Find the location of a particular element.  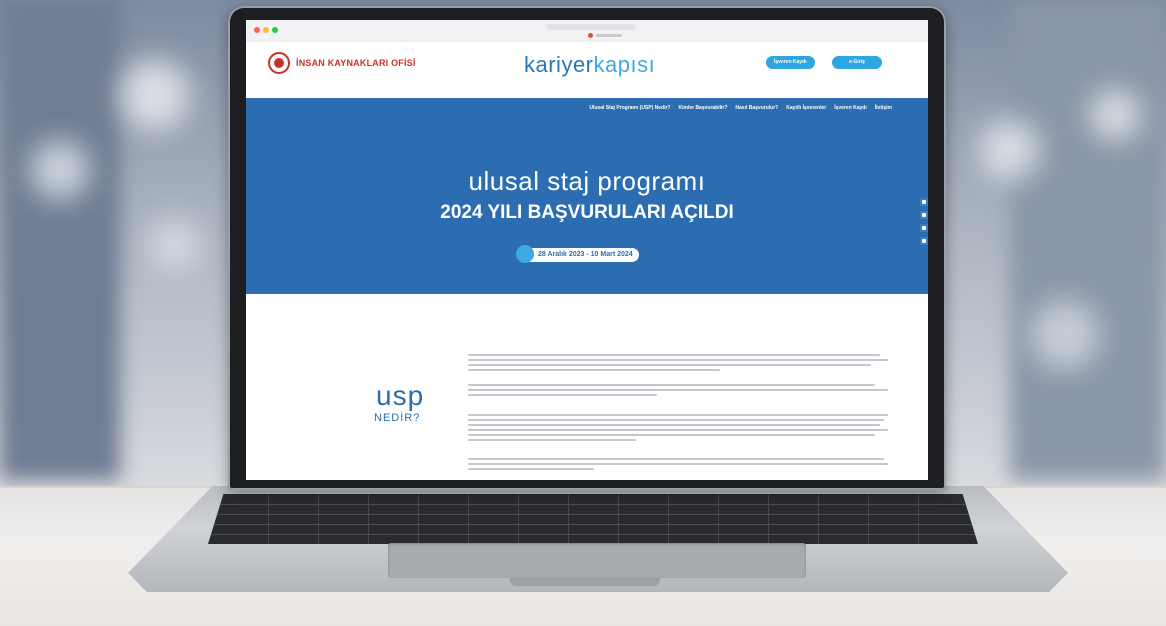

application-date-badge: 28 Aralık 2023 - 10 Mart 2024 is located at coordinates (577, 254).